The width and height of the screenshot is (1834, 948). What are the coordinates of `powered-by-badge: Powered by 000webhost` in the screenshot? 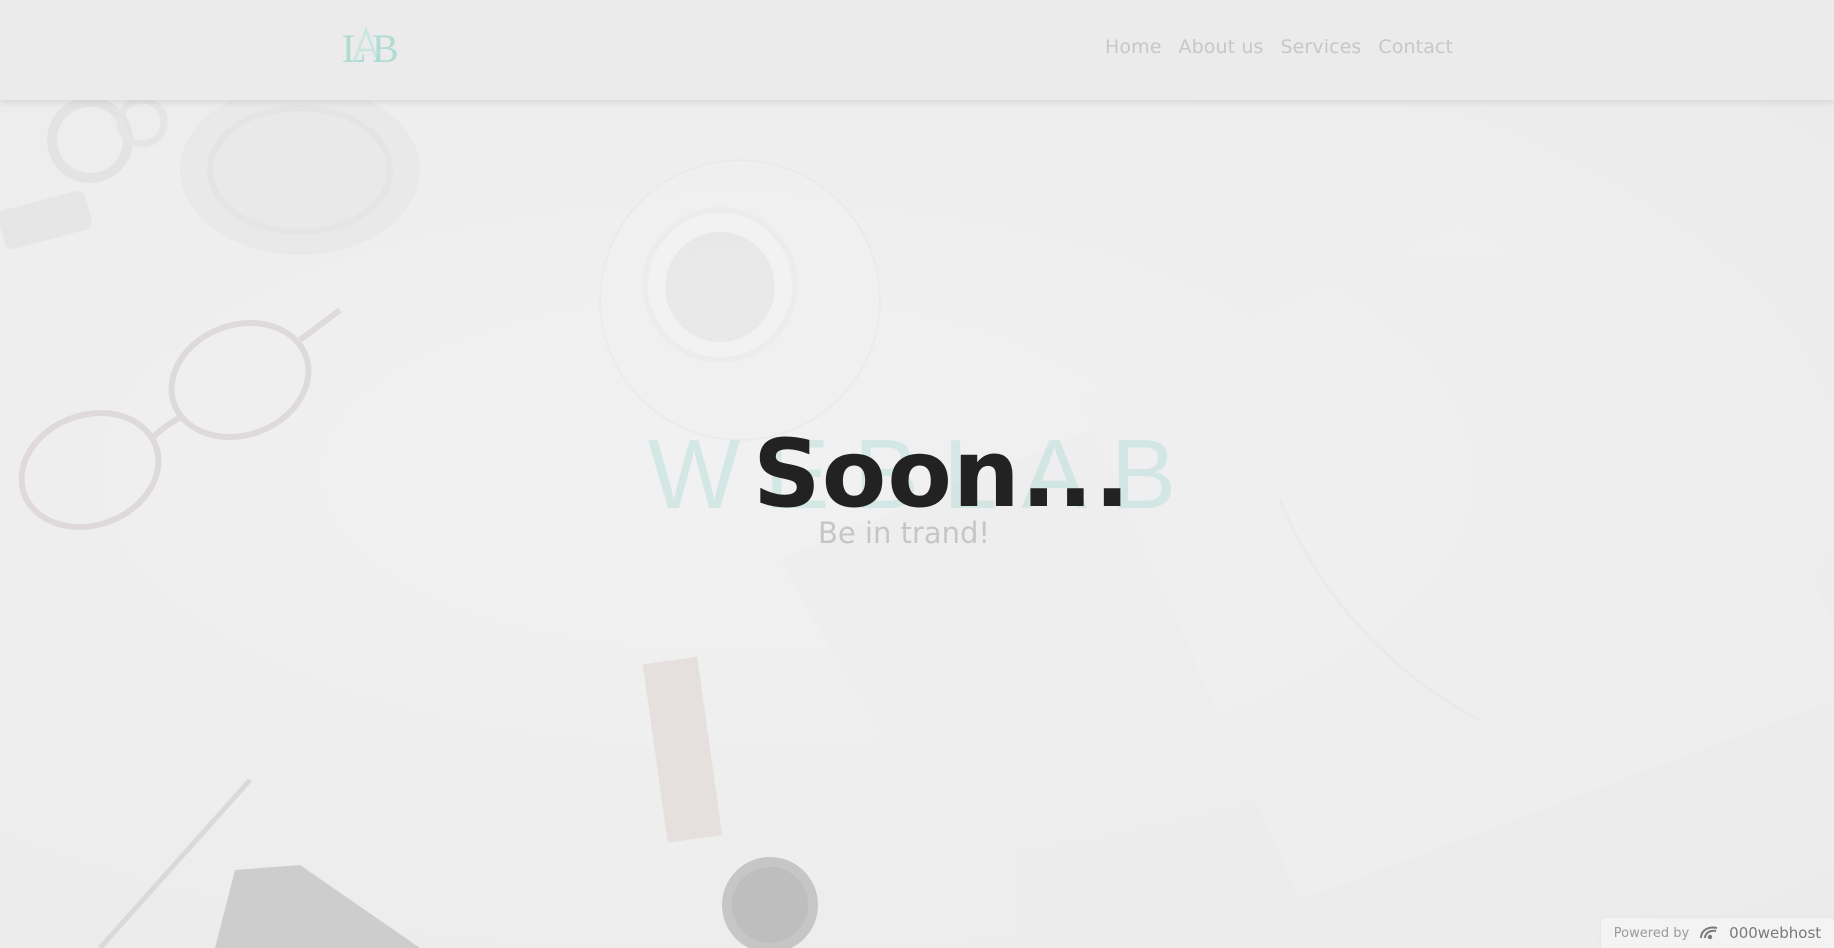 It's located at (1717, 933).